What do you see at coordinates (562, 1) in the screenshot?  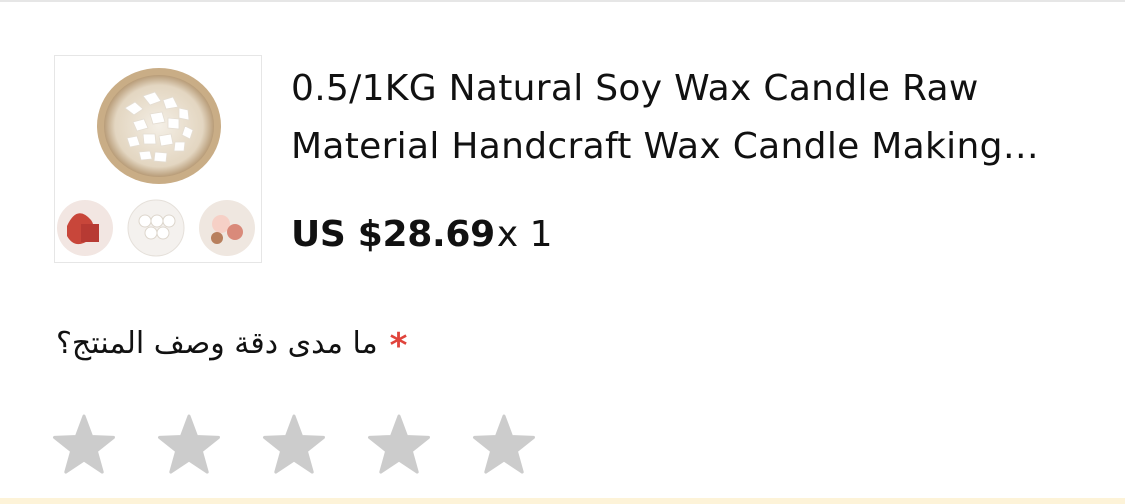 I see `top-divider` at bounding box center [562, 1].